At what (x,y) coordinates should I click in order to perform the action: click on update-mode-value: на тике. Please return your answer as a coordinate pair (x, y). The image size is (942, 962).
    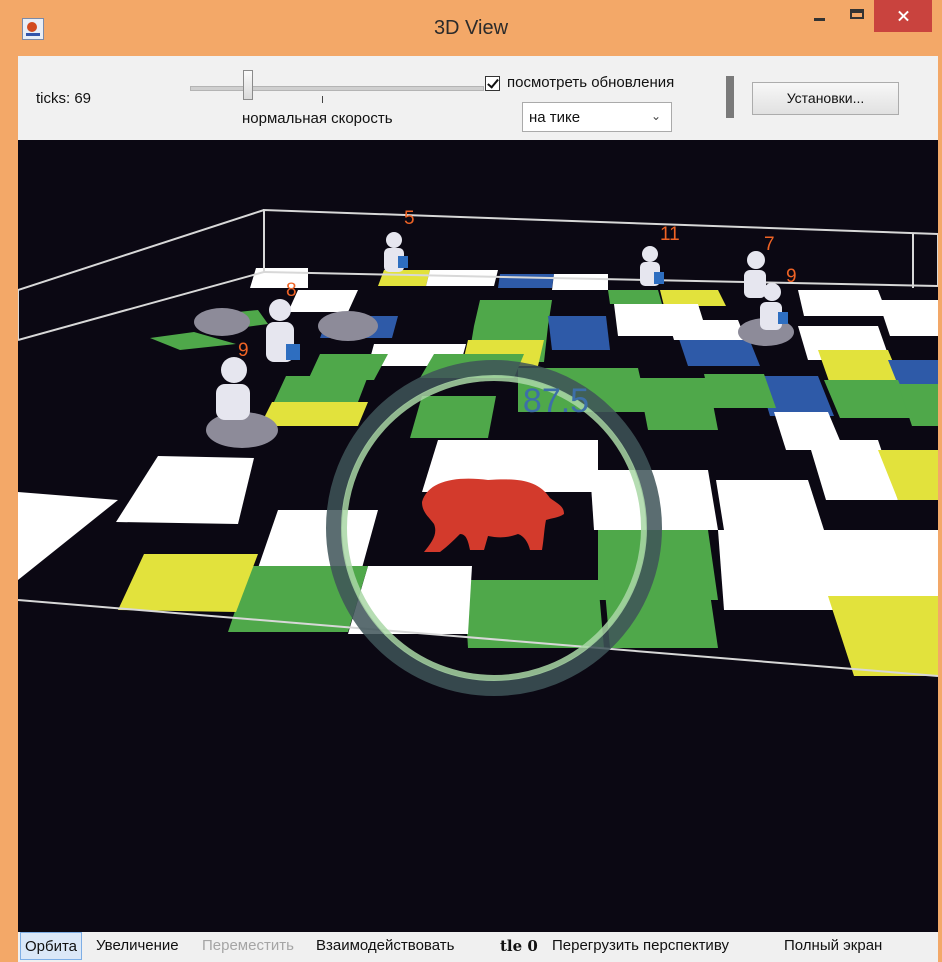
    Looking at the image, I should click on (555, 117).